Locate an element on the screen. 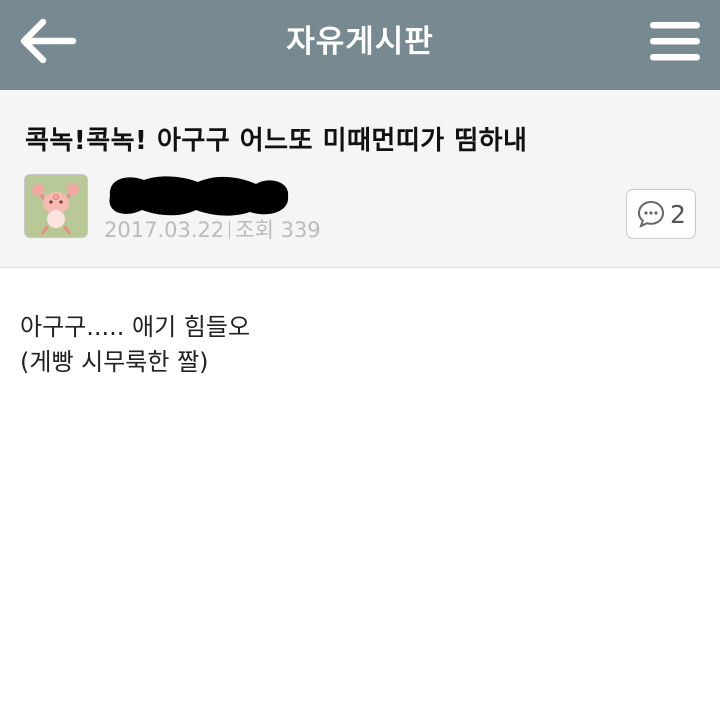 The image size is (720, 720). post-date: 2017.03.22 is located at coordinates (164, 230).